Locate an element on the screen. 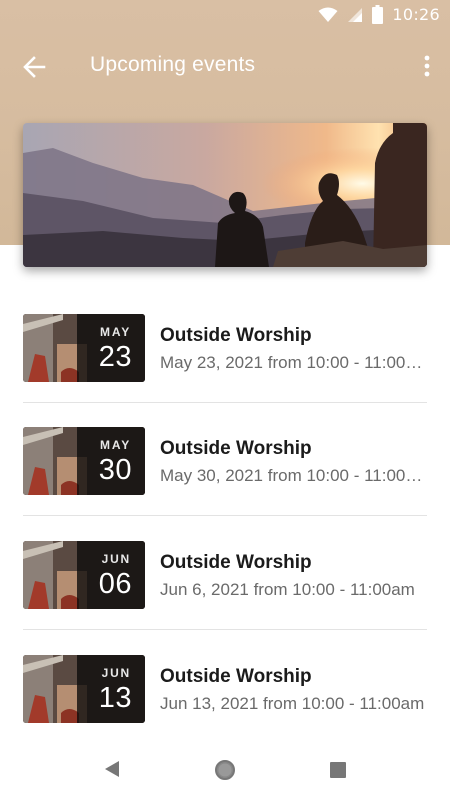  wifi-icon is located at coordinates (328, 14).